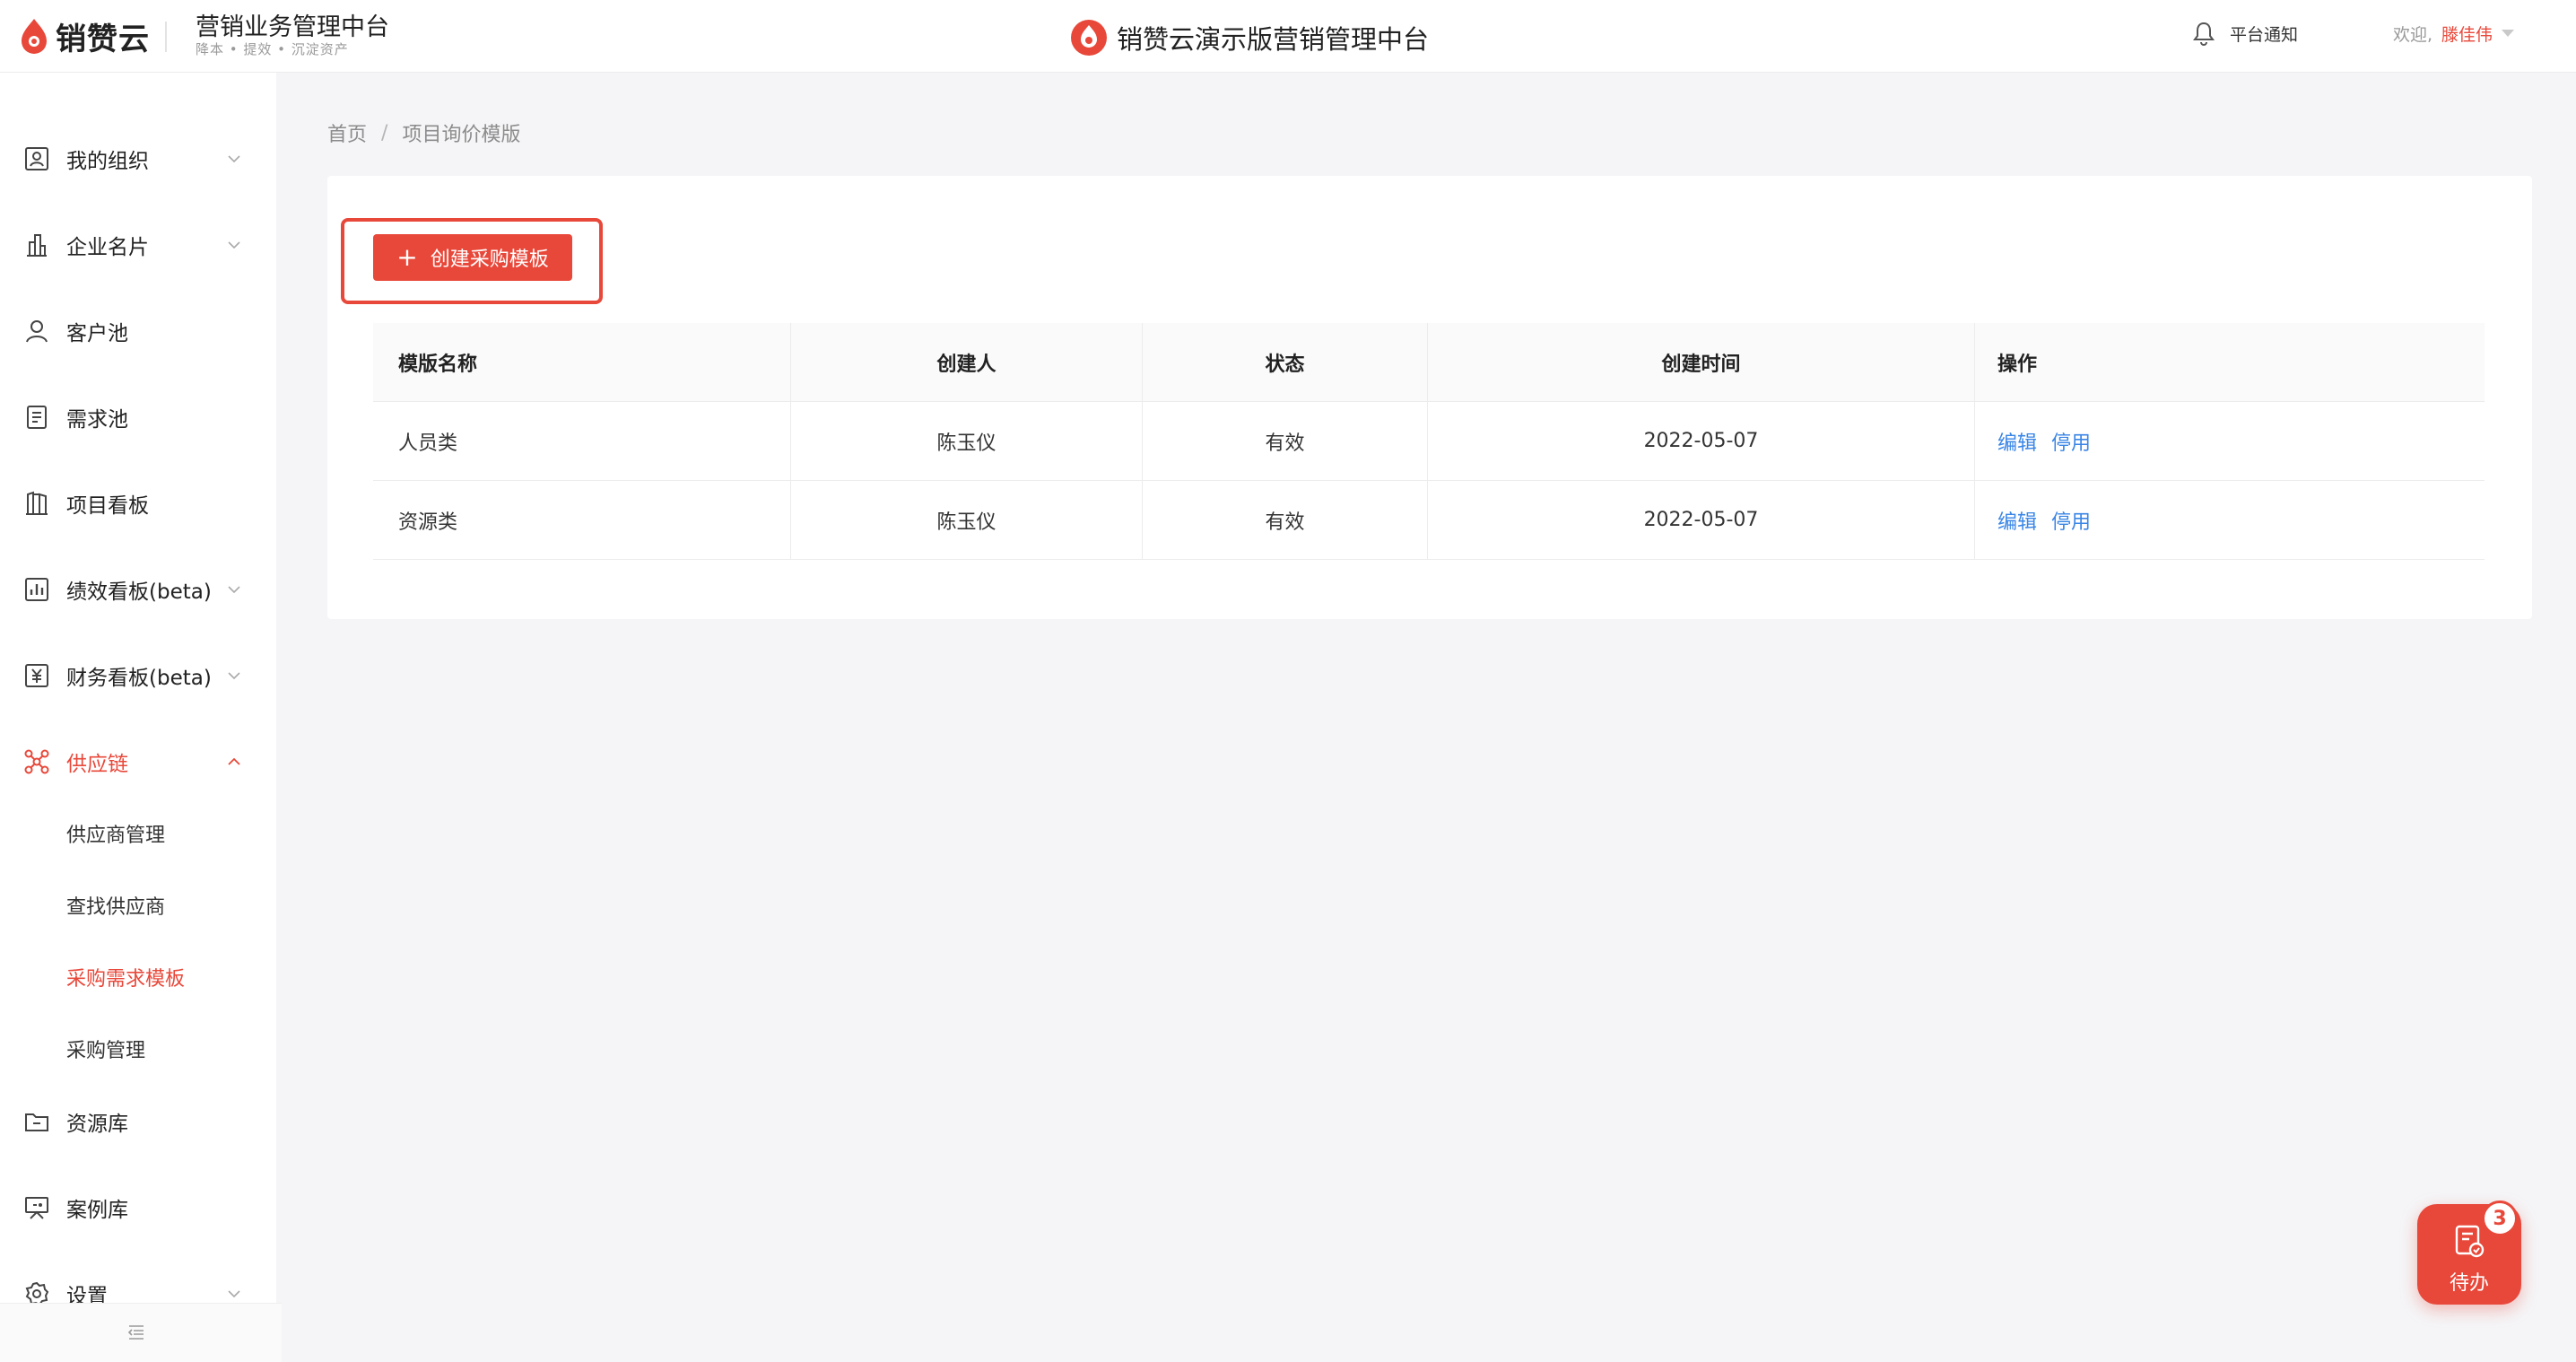 This screenshot has height=1362, width=2576. Describe the element at coordinates (37, 761) in the screenshot. I see `network-icon` at that location.